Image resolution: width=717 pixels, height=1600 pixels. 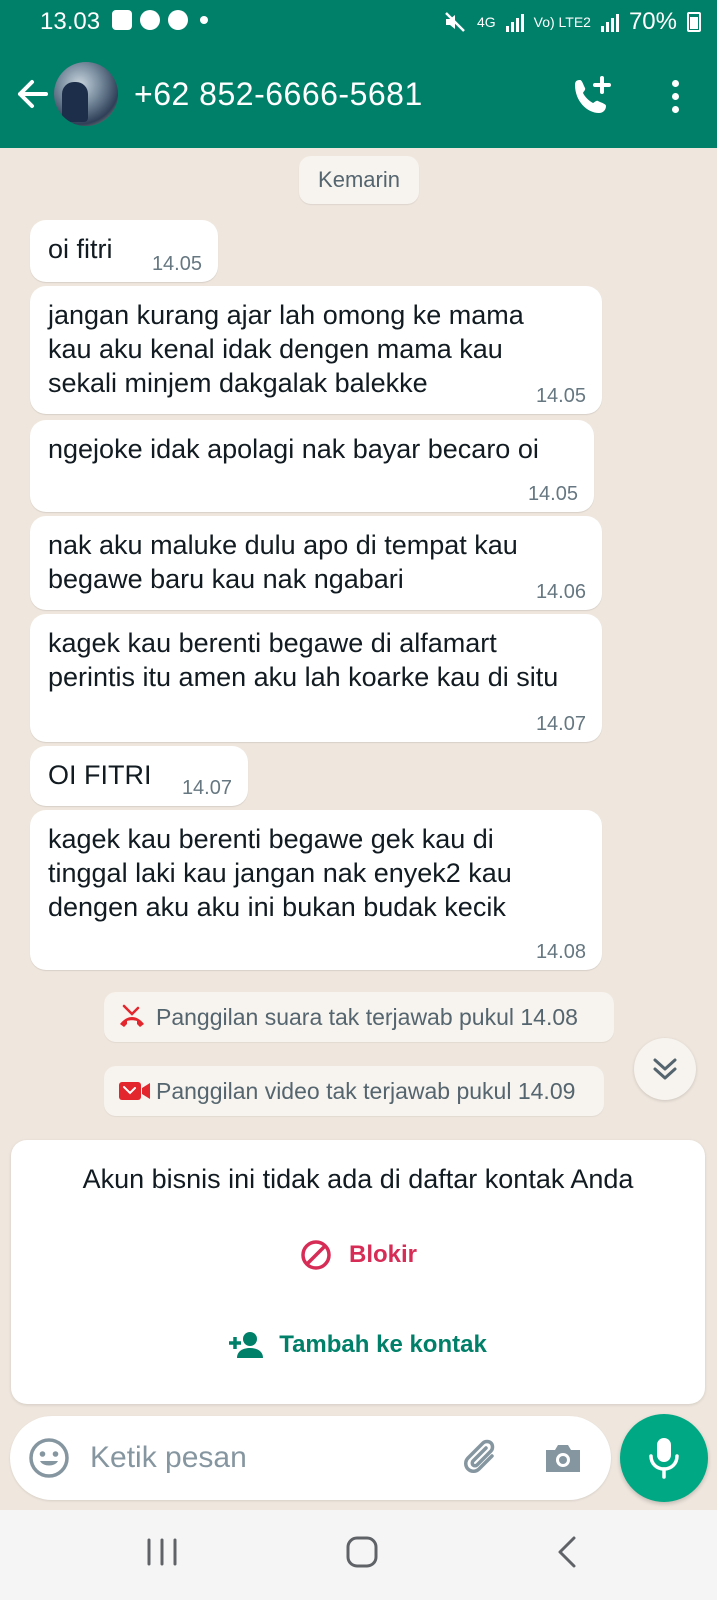 What do you see at coordinates (383, 1344) in the screenshot?
I see `add-to-contacts-label: Tambah ke kontak` at bounding box center [383, 1344].